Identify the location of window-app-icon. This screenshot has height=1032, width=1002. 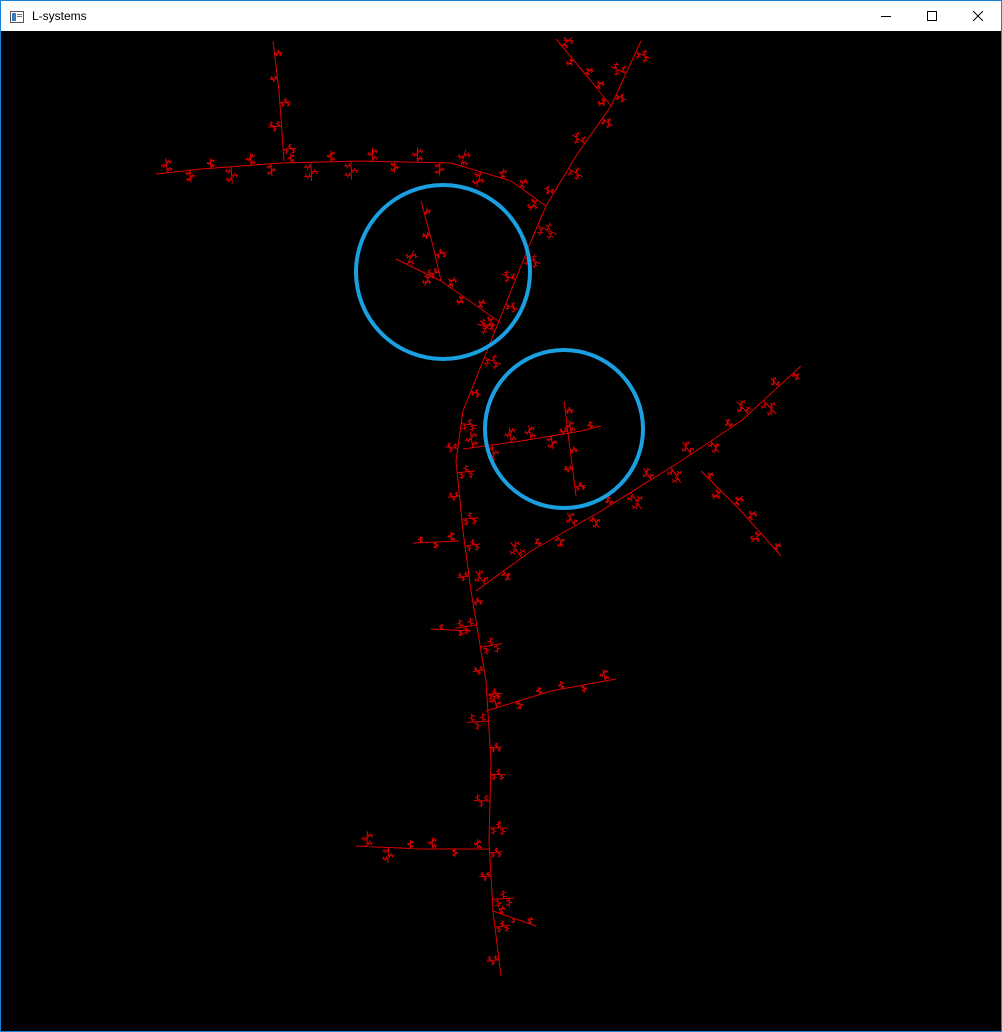
(17, 16).